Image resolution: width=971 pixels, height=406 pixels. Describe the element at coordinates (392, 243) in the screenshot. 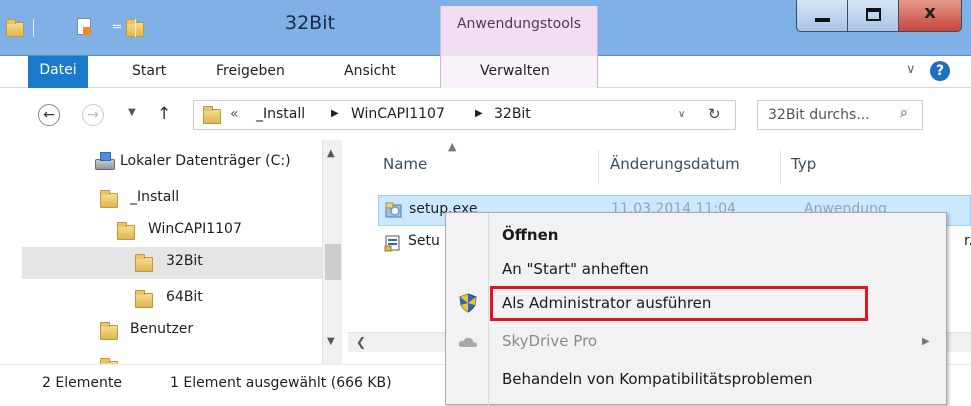

I see `setup-file-icon` at that location.